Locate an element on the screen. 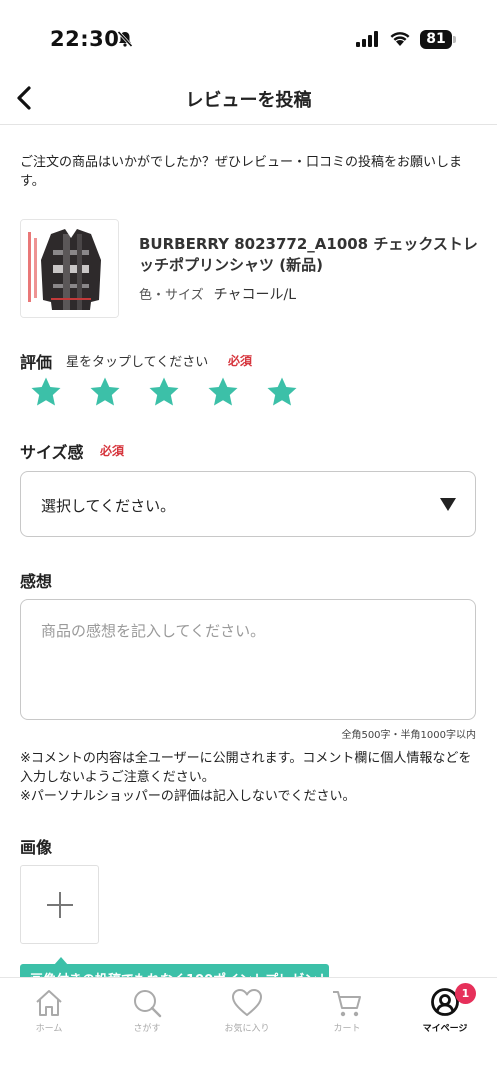 The image size is (497, 1080). note-shopper: ※パーソナルショッパーの評価は記入しないでください。 is located at coordinates (188, 796).